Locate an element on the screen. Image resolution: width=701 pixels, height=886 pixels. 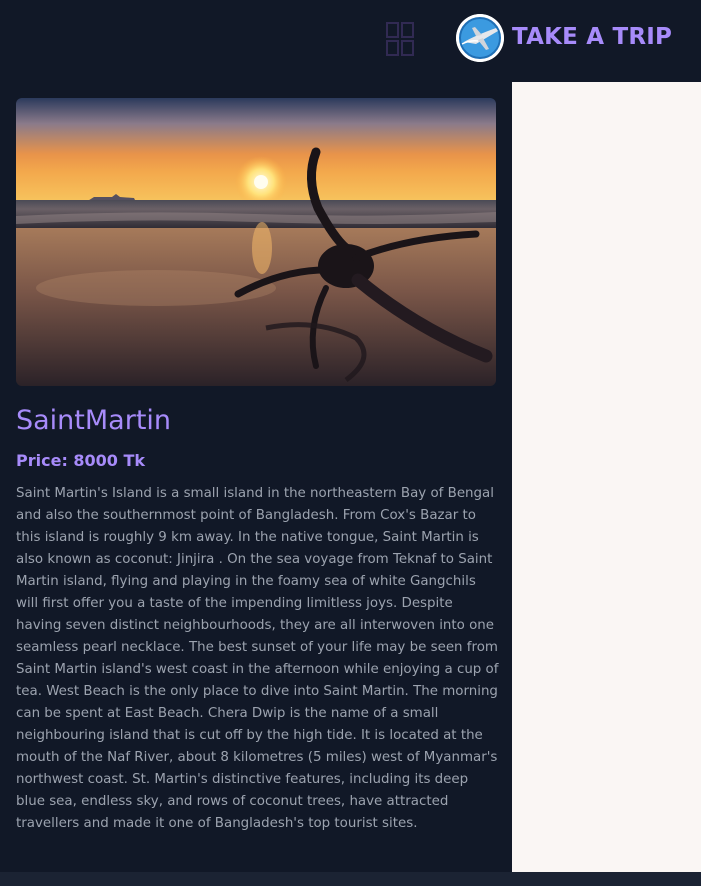
top-navbar: TAKE A TRIP is located at coordinates (350, 41).